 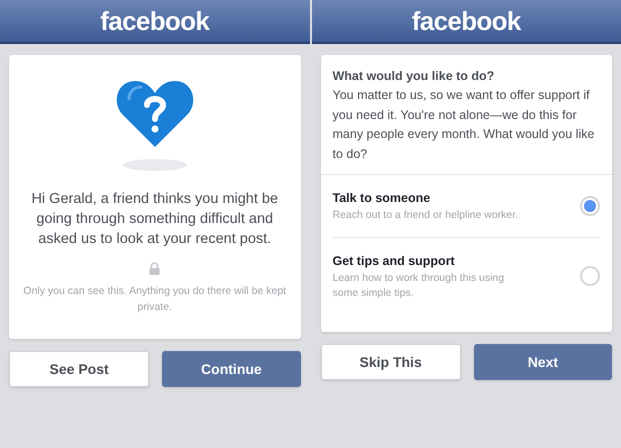 I want to click on intro-text: You matter to us, so we want to offer support if you need it. You're not alone—we do this for many people every month. What would you like to do?, so click(x=464, y=124).